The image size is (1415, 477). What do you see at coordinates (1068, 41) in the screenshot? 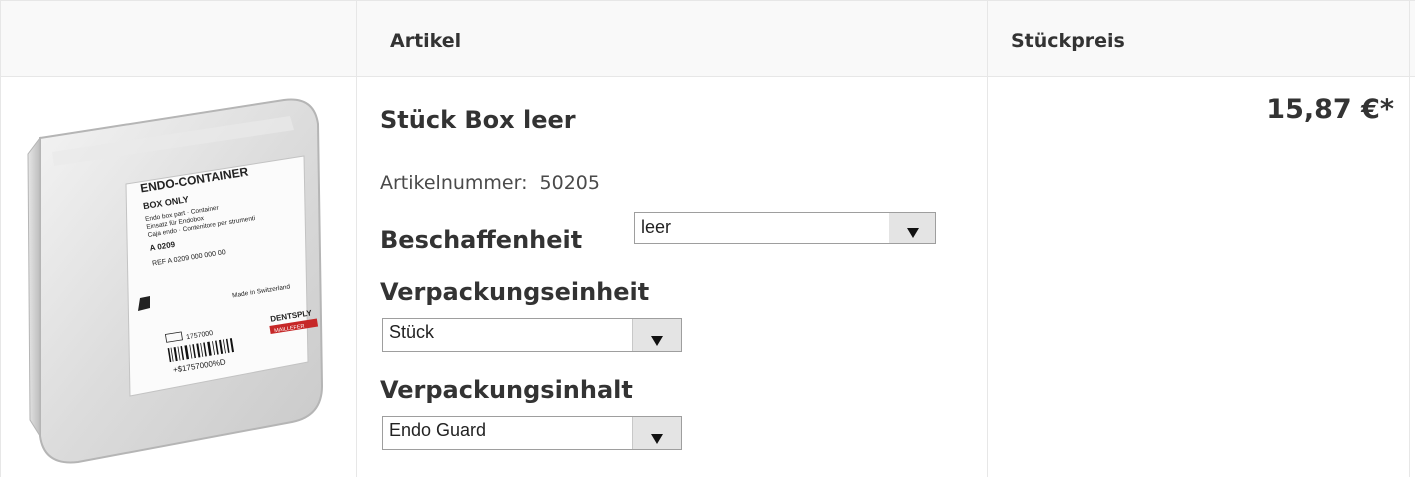
I see `column-header-stueckpreis: Stückpreis` at bounding box center [1068, 41].